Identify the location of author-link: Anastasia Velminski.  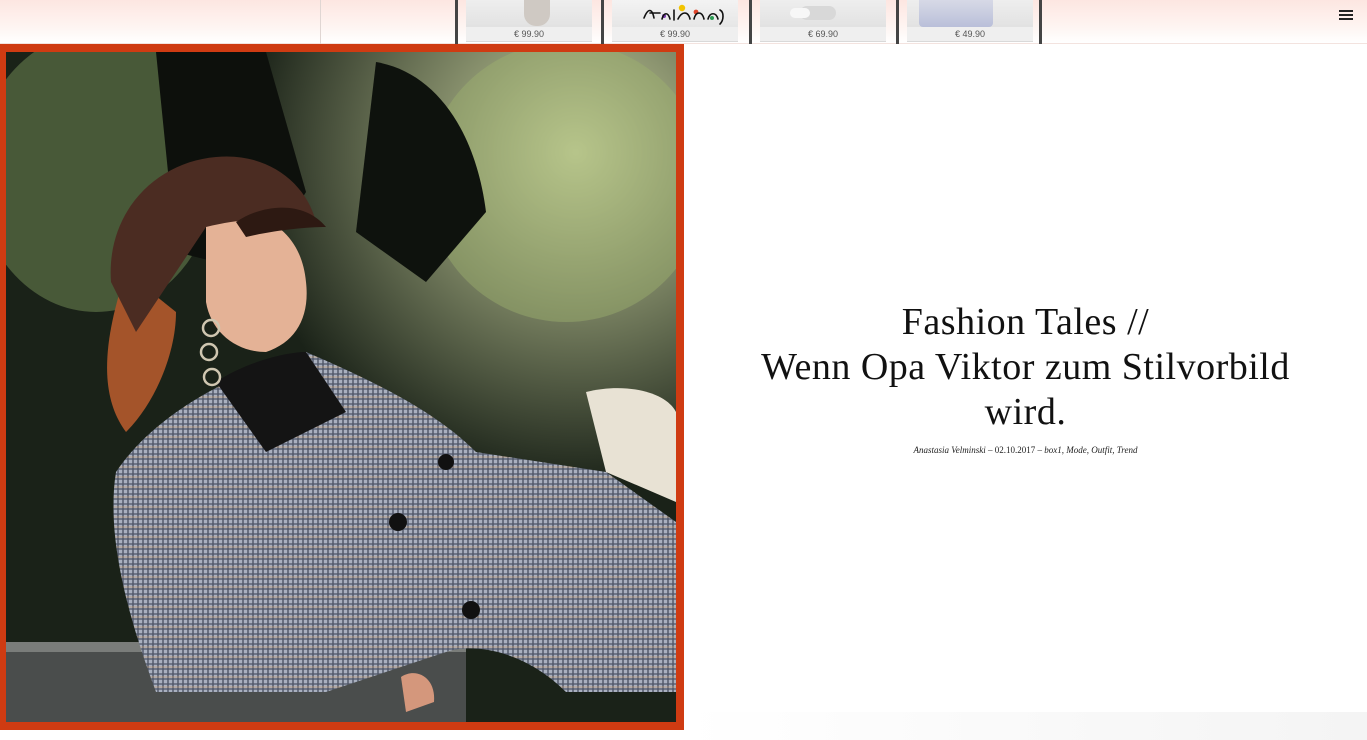
(950, 450).